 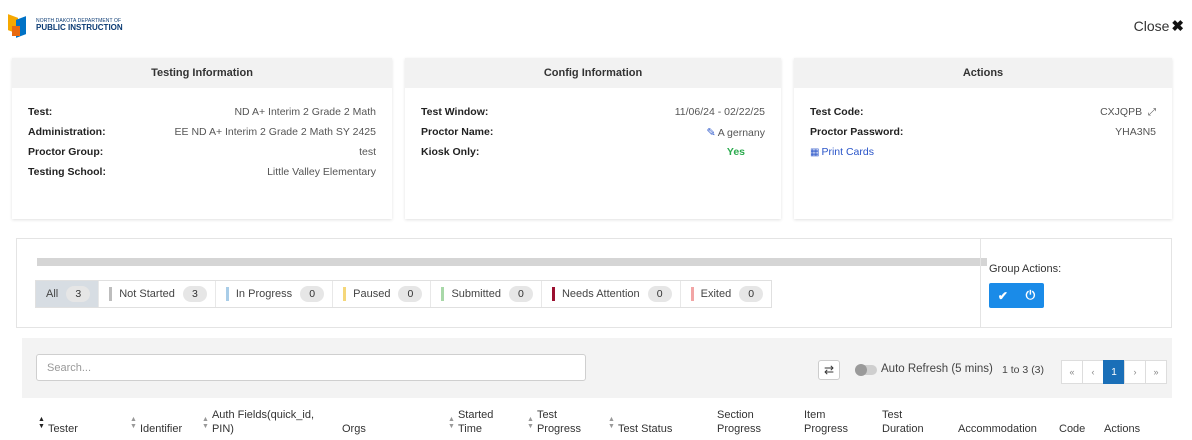 What do you see at coordinates (1093, 372) in the screenshot?
I see `prev-page-button: ‹` at bounding box center [1093, 372].